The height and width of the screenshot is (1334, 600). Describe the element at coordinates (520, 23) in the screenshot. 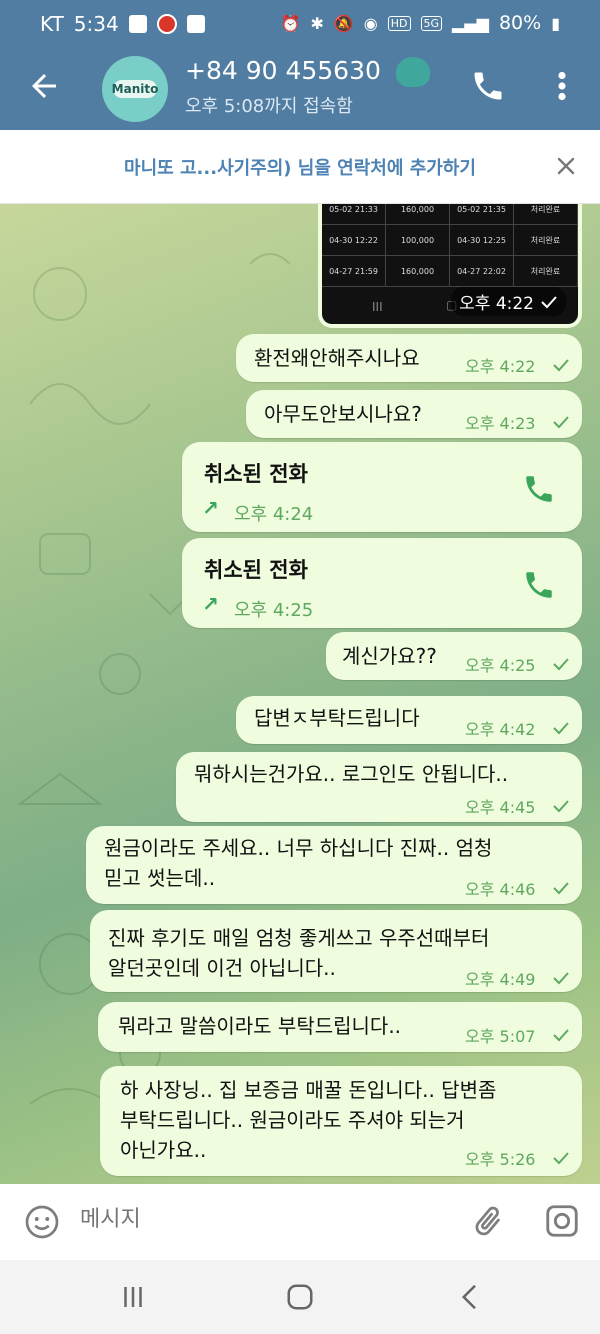

I see `battery-percent: 80%` at that location.